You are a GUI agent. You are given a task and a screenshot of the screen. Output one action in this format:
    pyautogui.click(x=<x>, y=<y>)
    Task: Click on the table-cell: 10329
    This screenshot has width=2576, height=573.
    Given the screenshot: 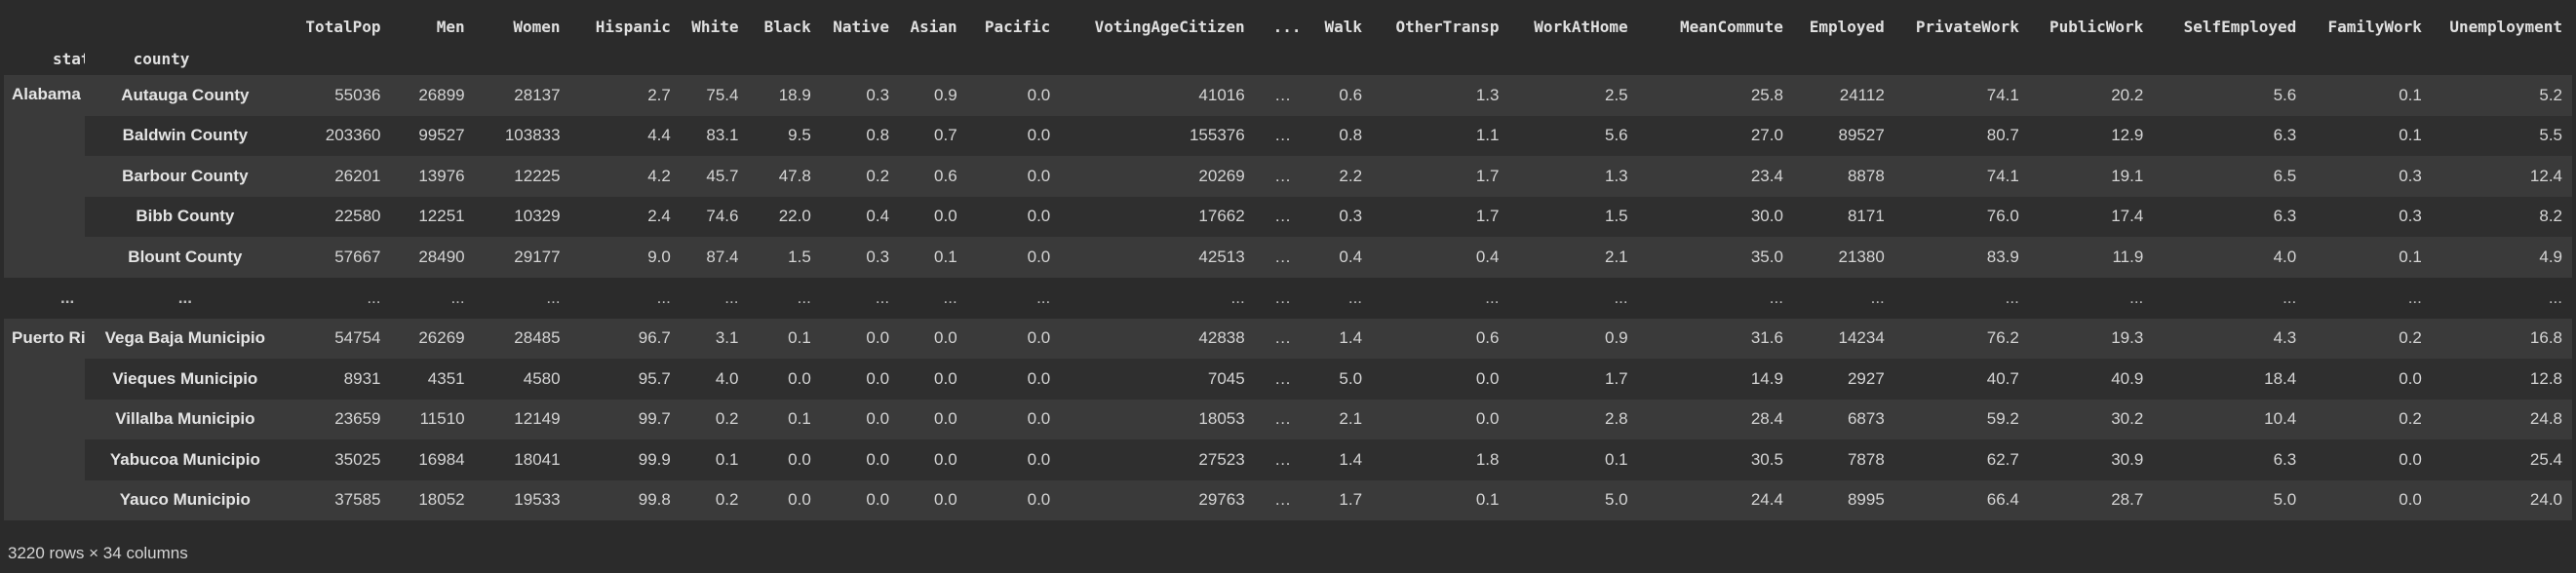 What is the action you would take?
    pyautogui.click(x=522, y=216)
    